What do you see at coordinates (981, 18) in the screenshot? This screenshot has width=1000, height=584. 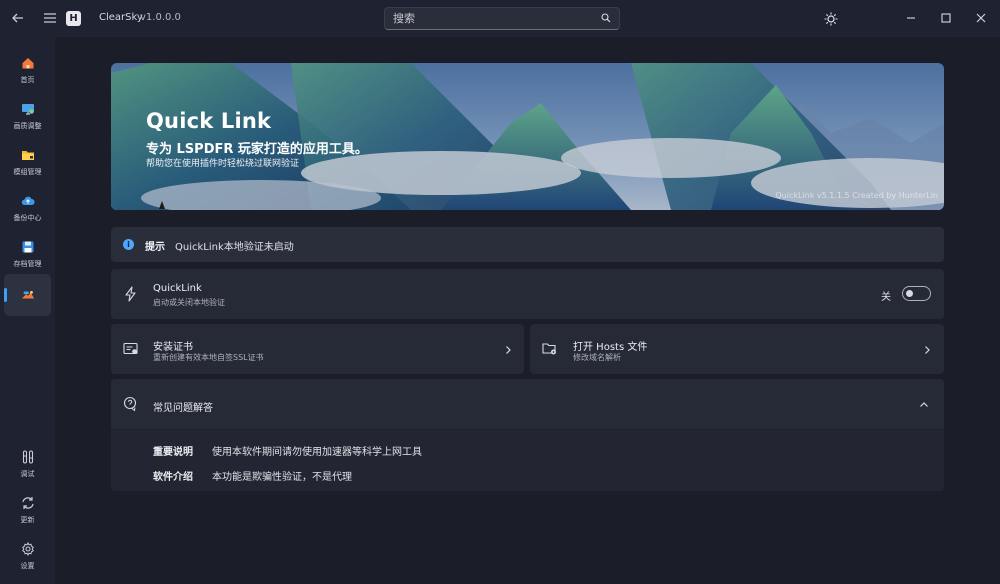 I see `close-icon` at bounding box center [981, 18].